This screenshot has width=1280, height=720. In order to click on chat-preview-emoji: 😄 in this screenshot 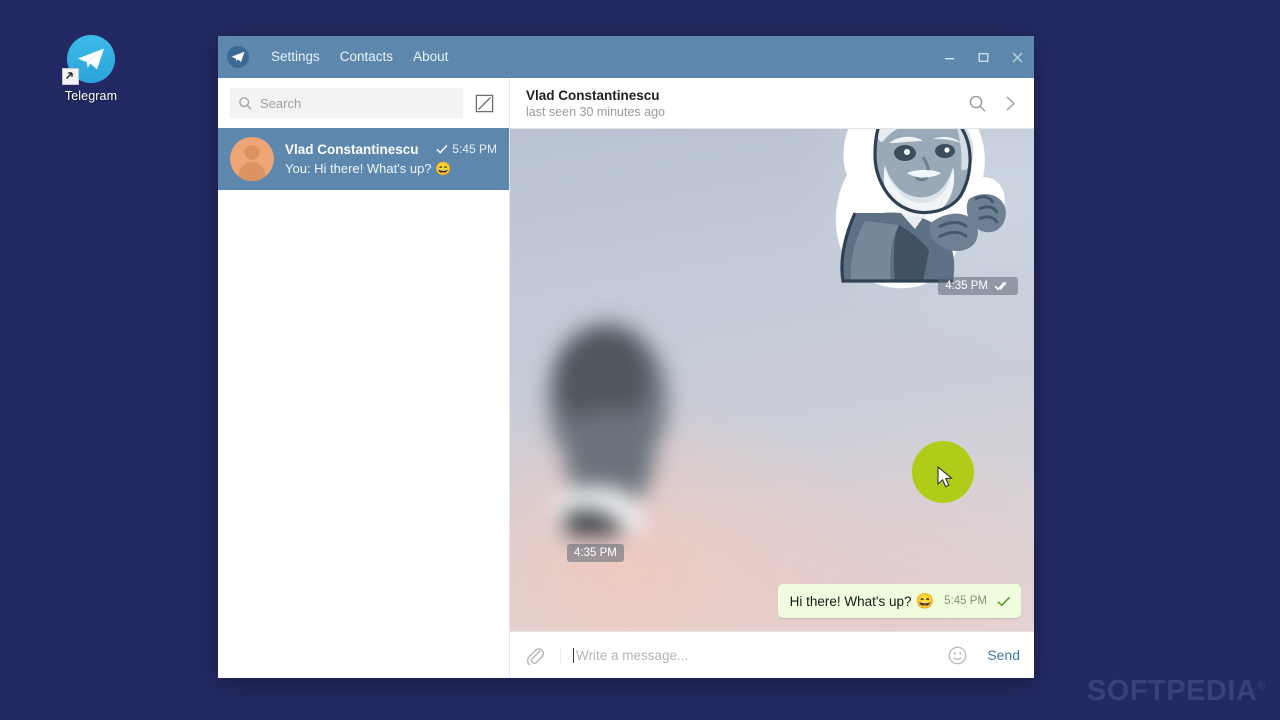, I will do `click(443, 168)`.